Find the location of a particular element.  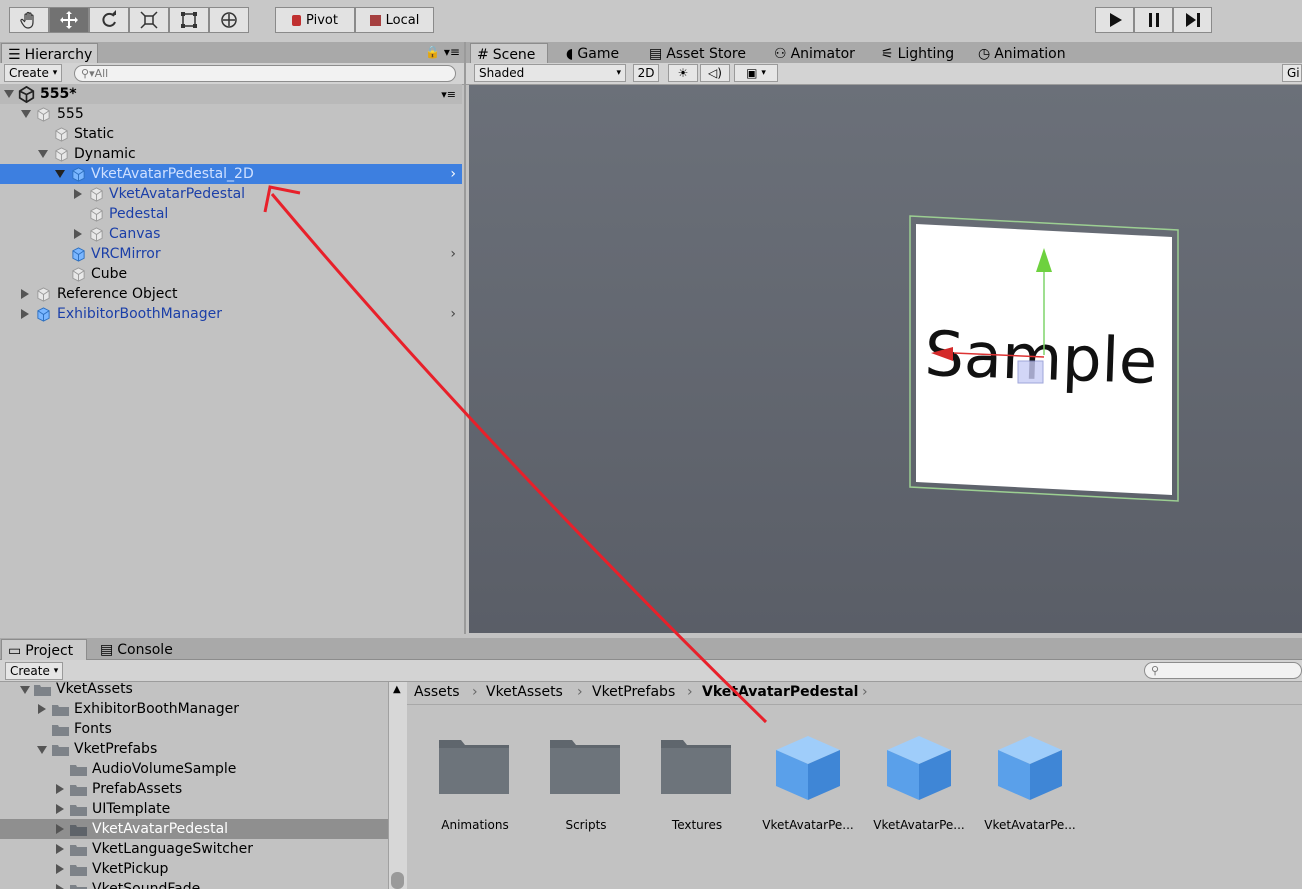

hierarchy-row: Cube is located at coordinates (231, 274).